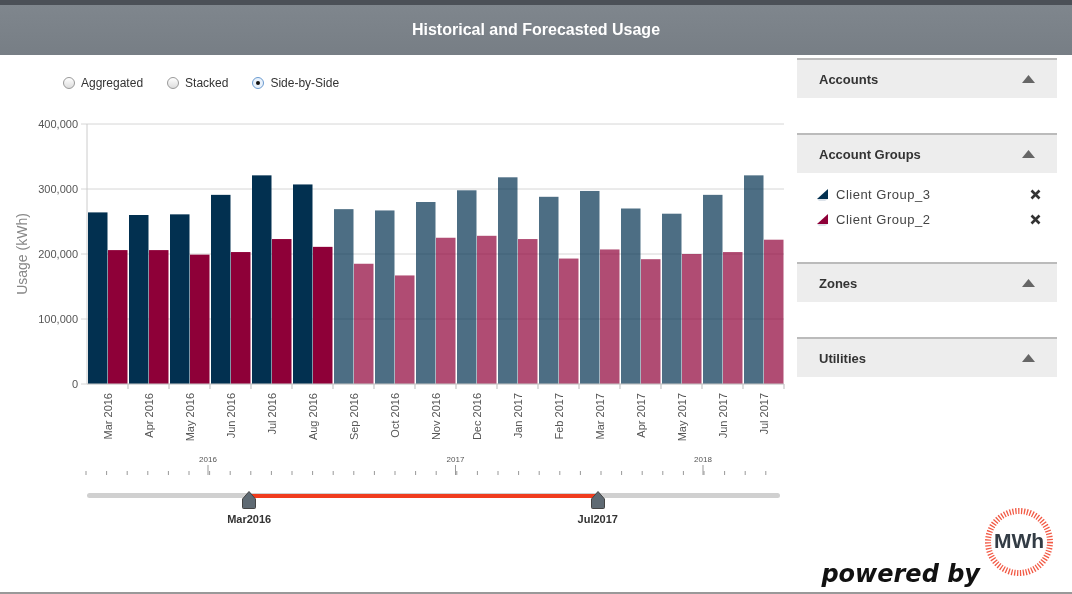  I want to click on view-mode-radio: Side-by-Side, so click(296, 82).